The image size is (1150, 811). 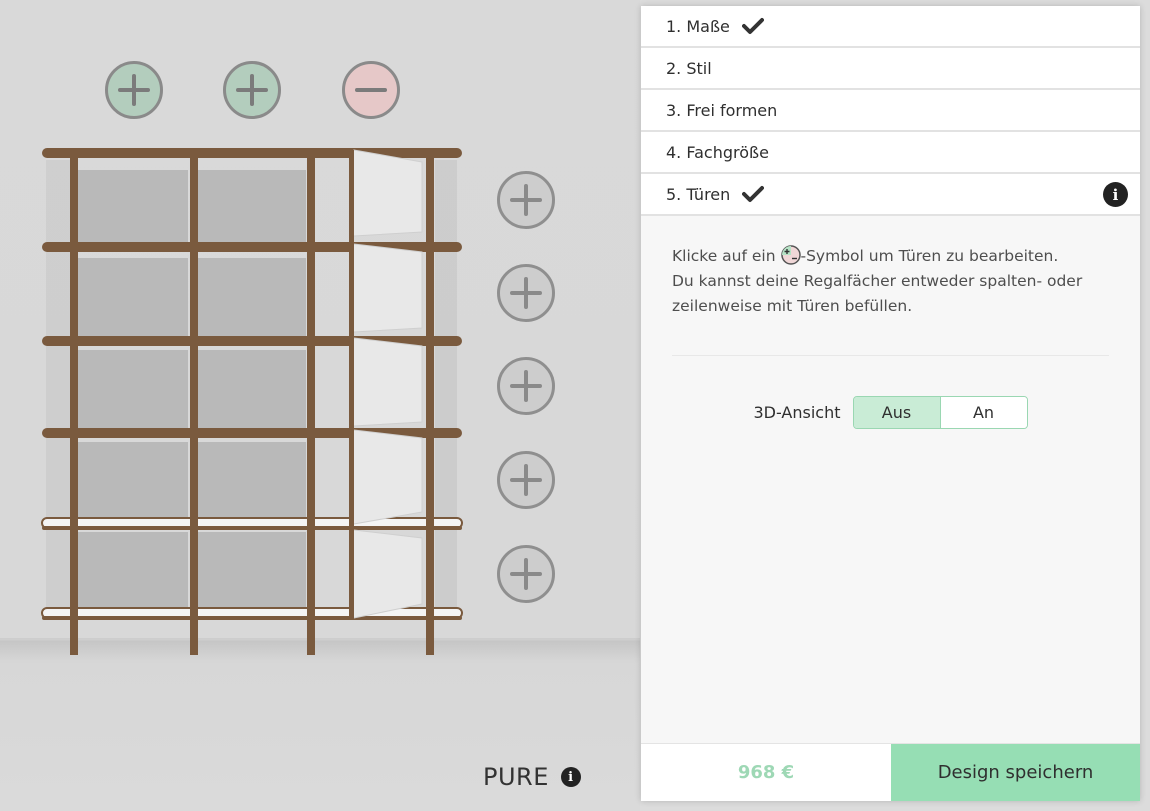 What do you see at coordinates (698, 26) in the screenshot?
I see `step-label: 1. Maße` at bounding box center [698, 26].